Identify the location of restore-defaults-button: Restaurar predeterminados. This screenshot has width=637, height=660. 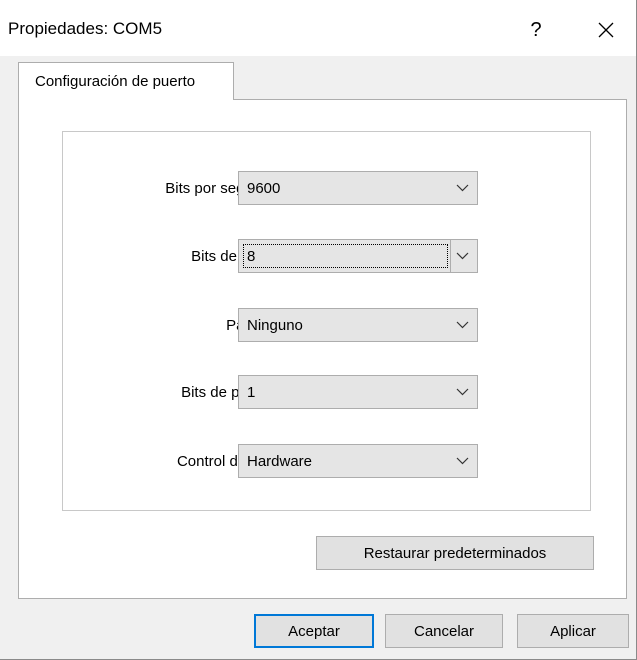
(455, 553).